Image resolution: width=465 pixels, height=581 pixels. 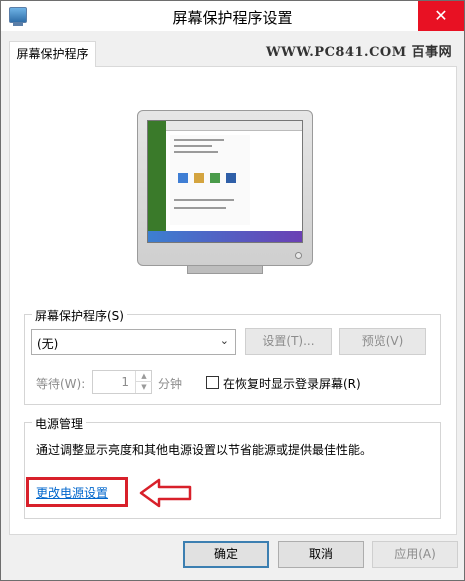 I want to click on highlight-box, so click(x=77, y=492).